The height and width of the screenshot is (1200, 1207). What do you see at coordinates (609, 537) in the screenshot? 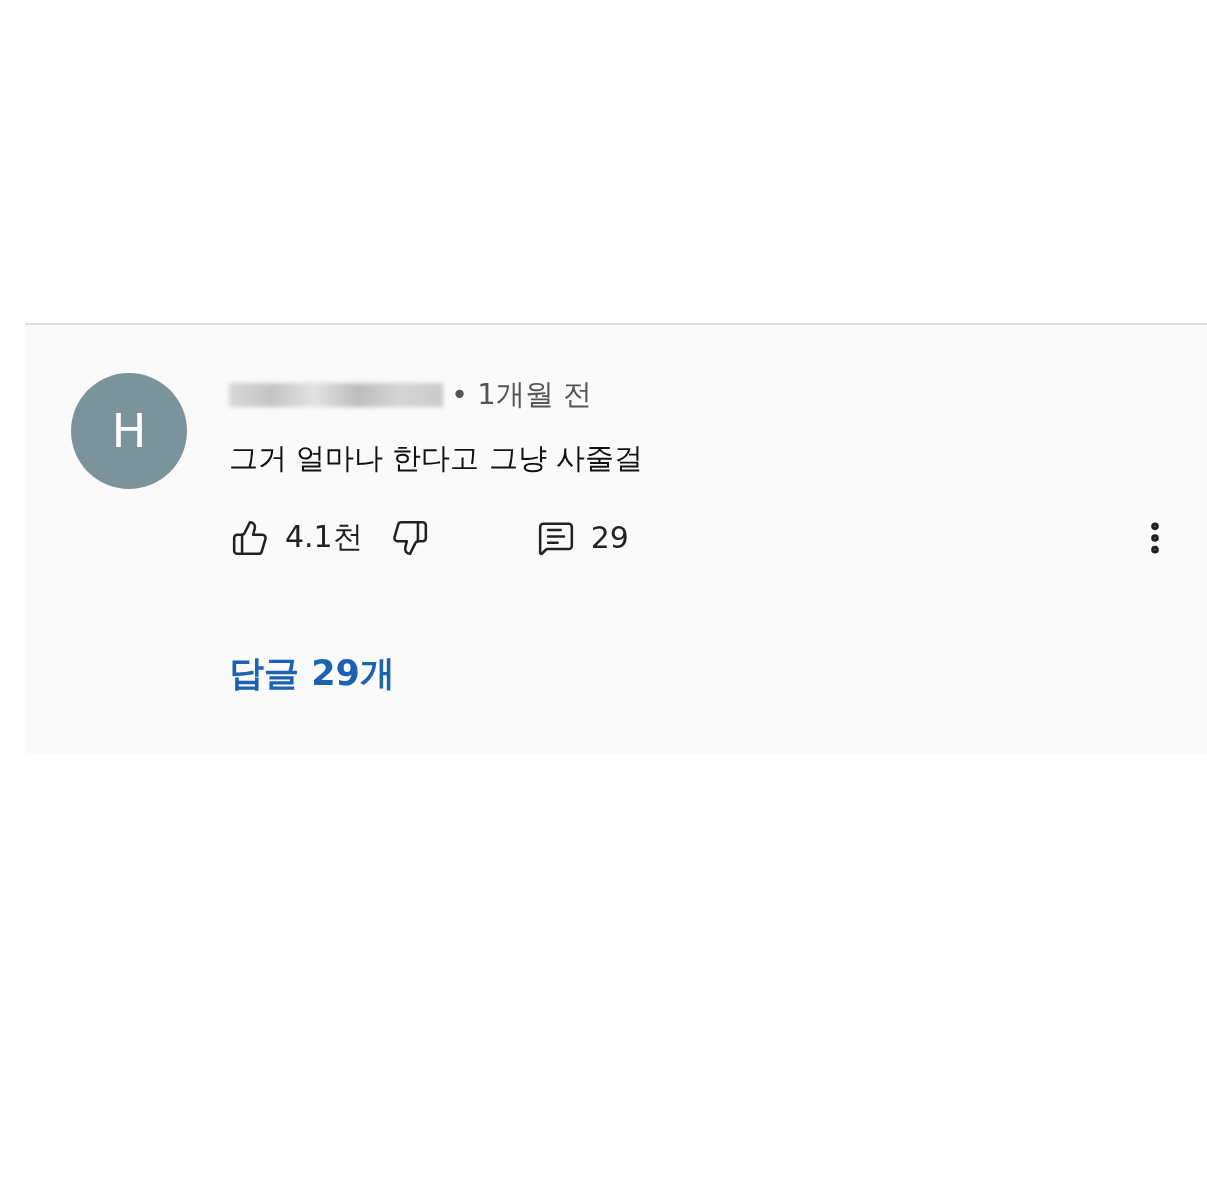
I see `reply-count: 29` at bounding box center [609, 537].